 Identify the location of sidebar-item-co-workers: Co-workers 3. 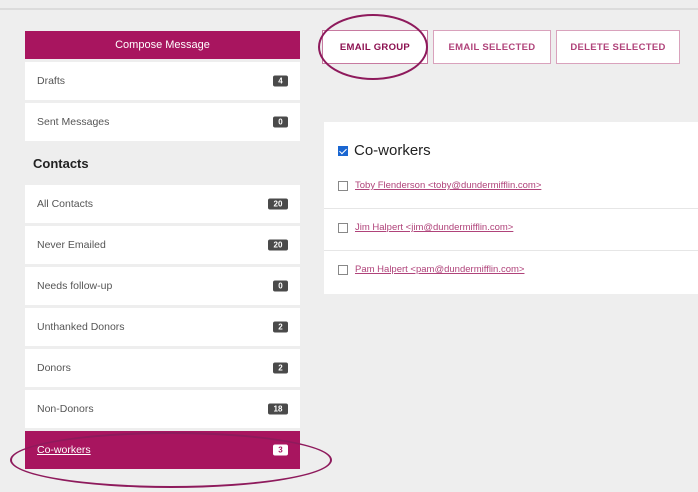
(162, 450).